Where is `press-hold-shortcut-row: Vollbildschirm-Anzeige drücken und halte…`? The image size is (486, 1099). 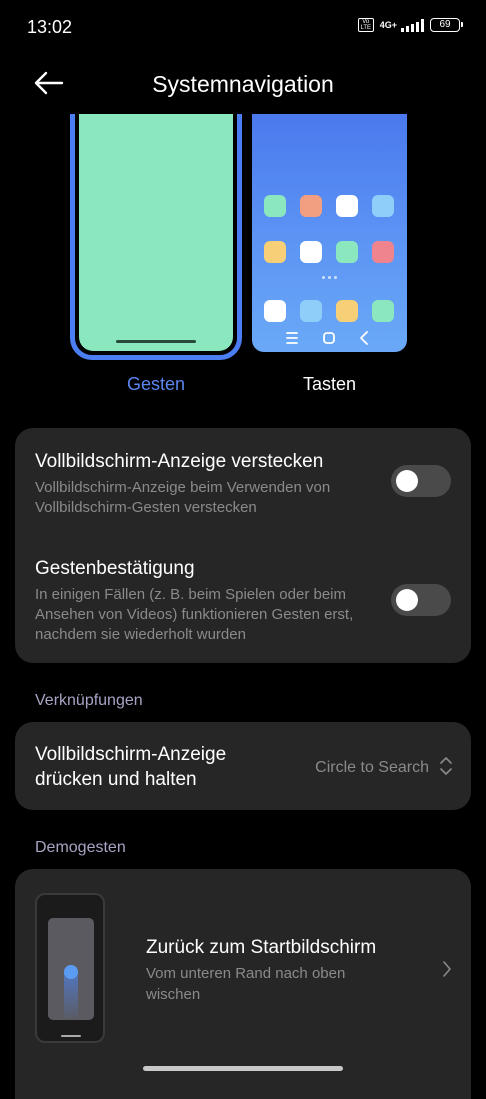
press-hold-shortcut-row: Vollbildschirm-Anzeige drücken und halte… is located at coordinates (243, 766).